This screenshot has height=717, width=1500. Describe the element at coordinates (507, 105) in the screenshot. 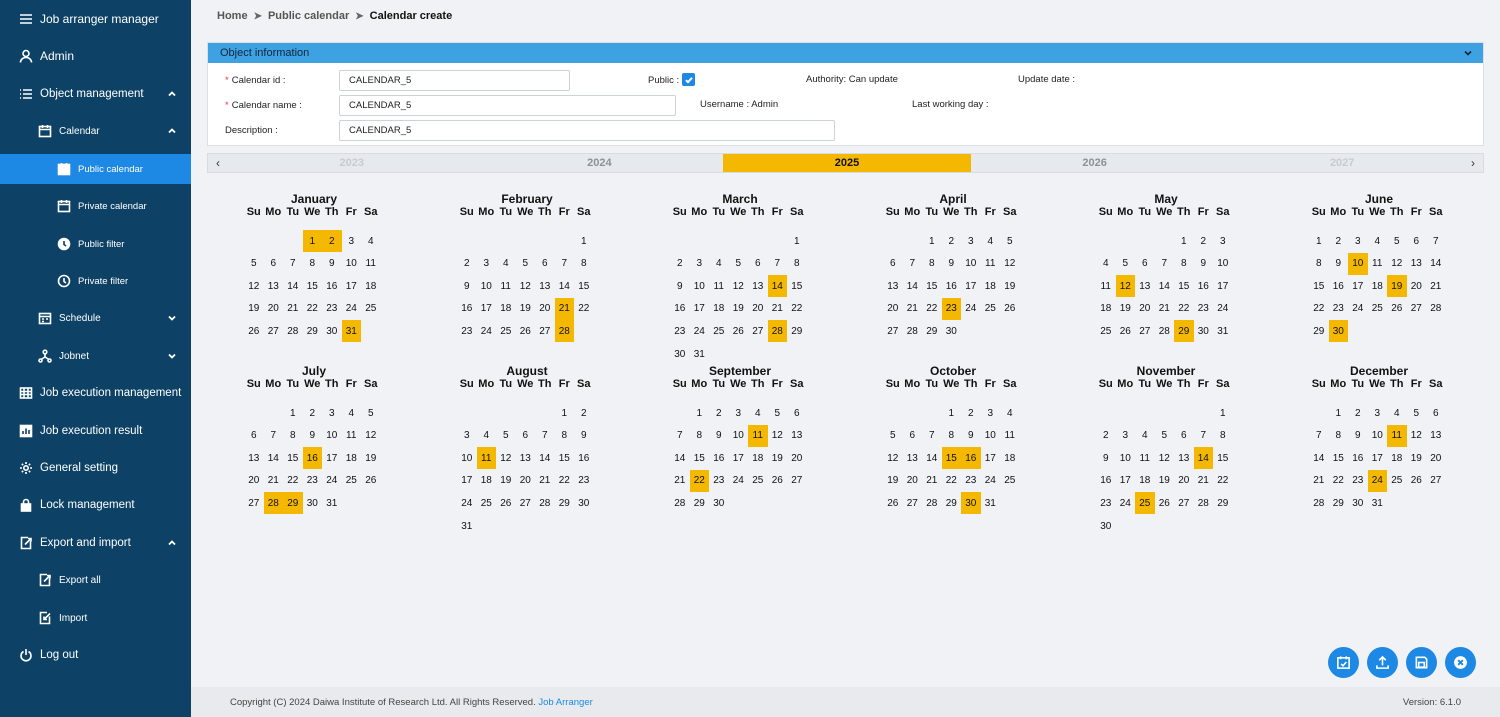

I see `calendar-name-input: CALENDAR_5` at that location.